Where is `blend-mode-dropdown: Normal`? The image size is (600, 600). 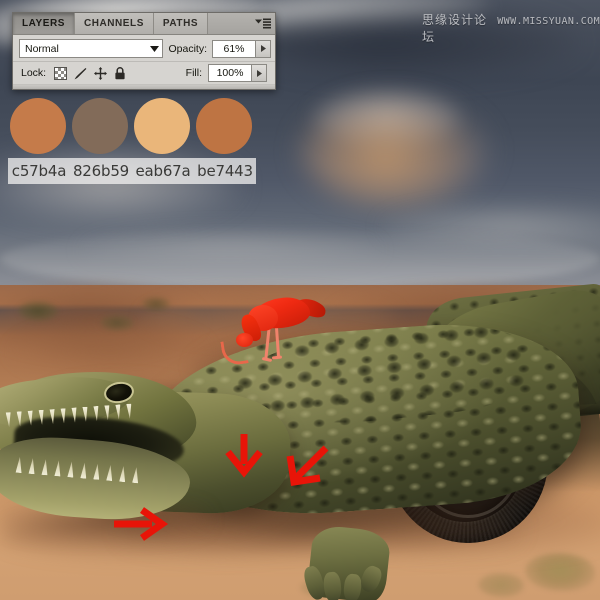
blend-mode-dropdown: Normal is located at coordinates (91, 48).